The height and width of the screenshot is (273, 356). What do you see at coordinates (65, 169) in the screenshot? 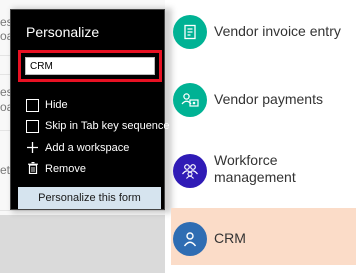
I see `remove-label: Remove` at bounding box center [65, 169].